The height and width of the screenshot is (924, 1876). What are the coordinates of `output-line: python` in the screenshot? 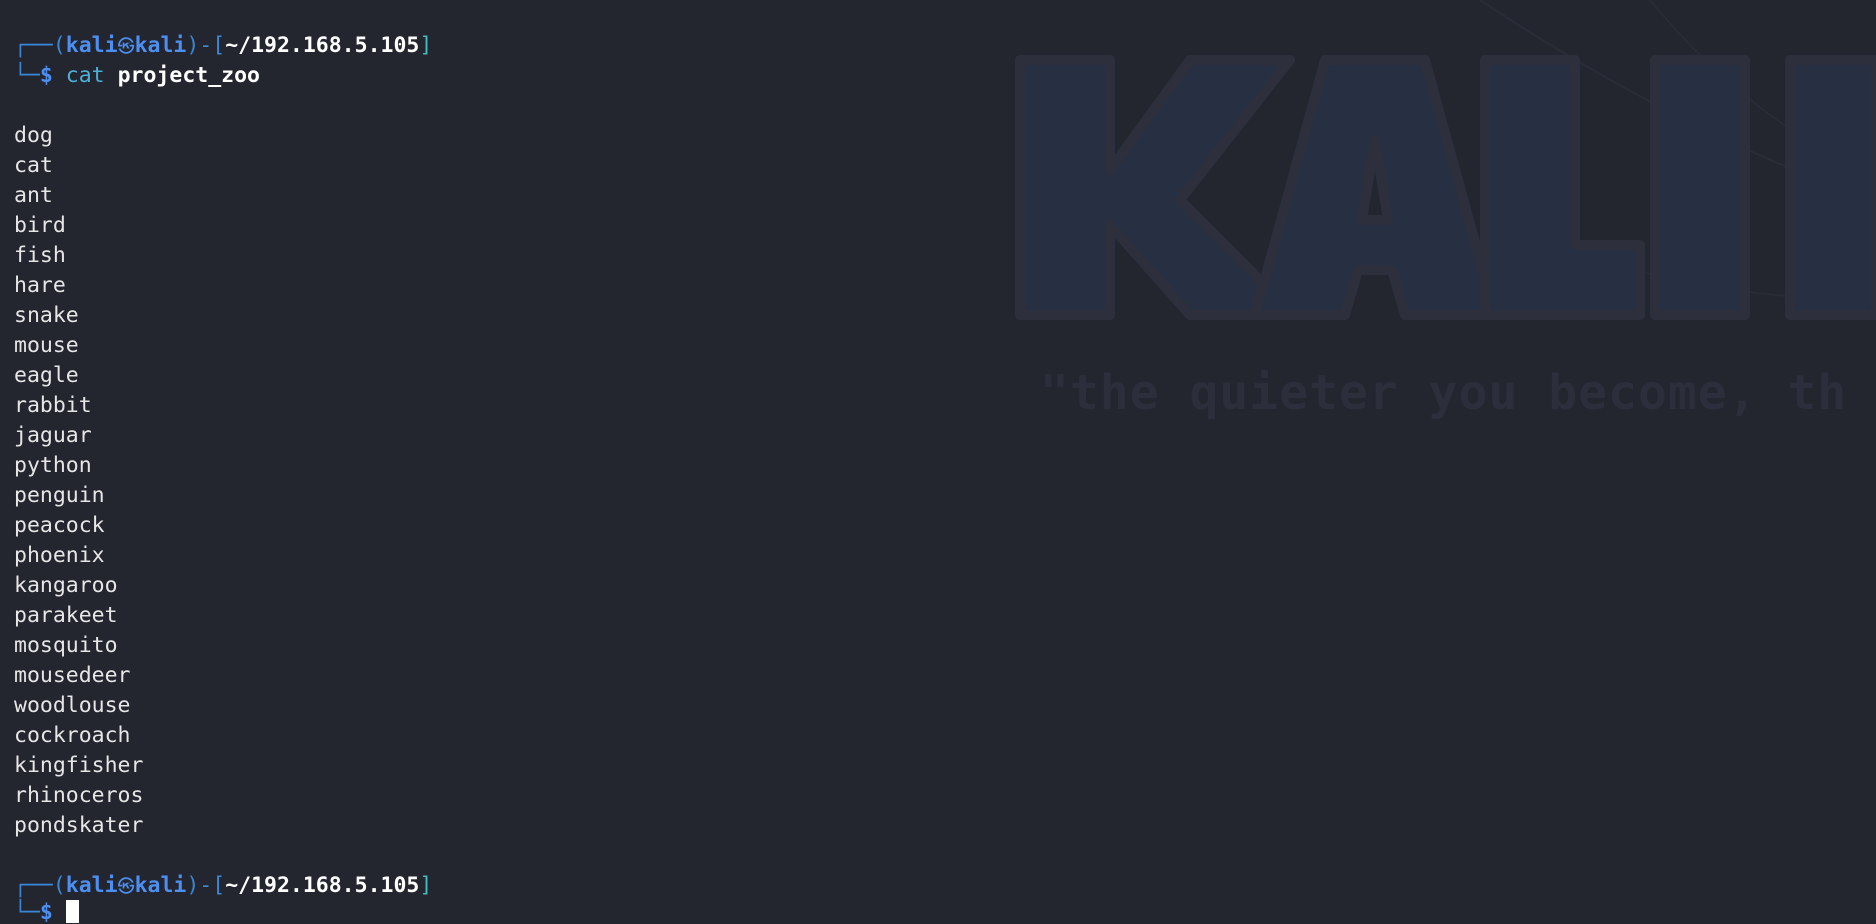 It's located at (53, 465).